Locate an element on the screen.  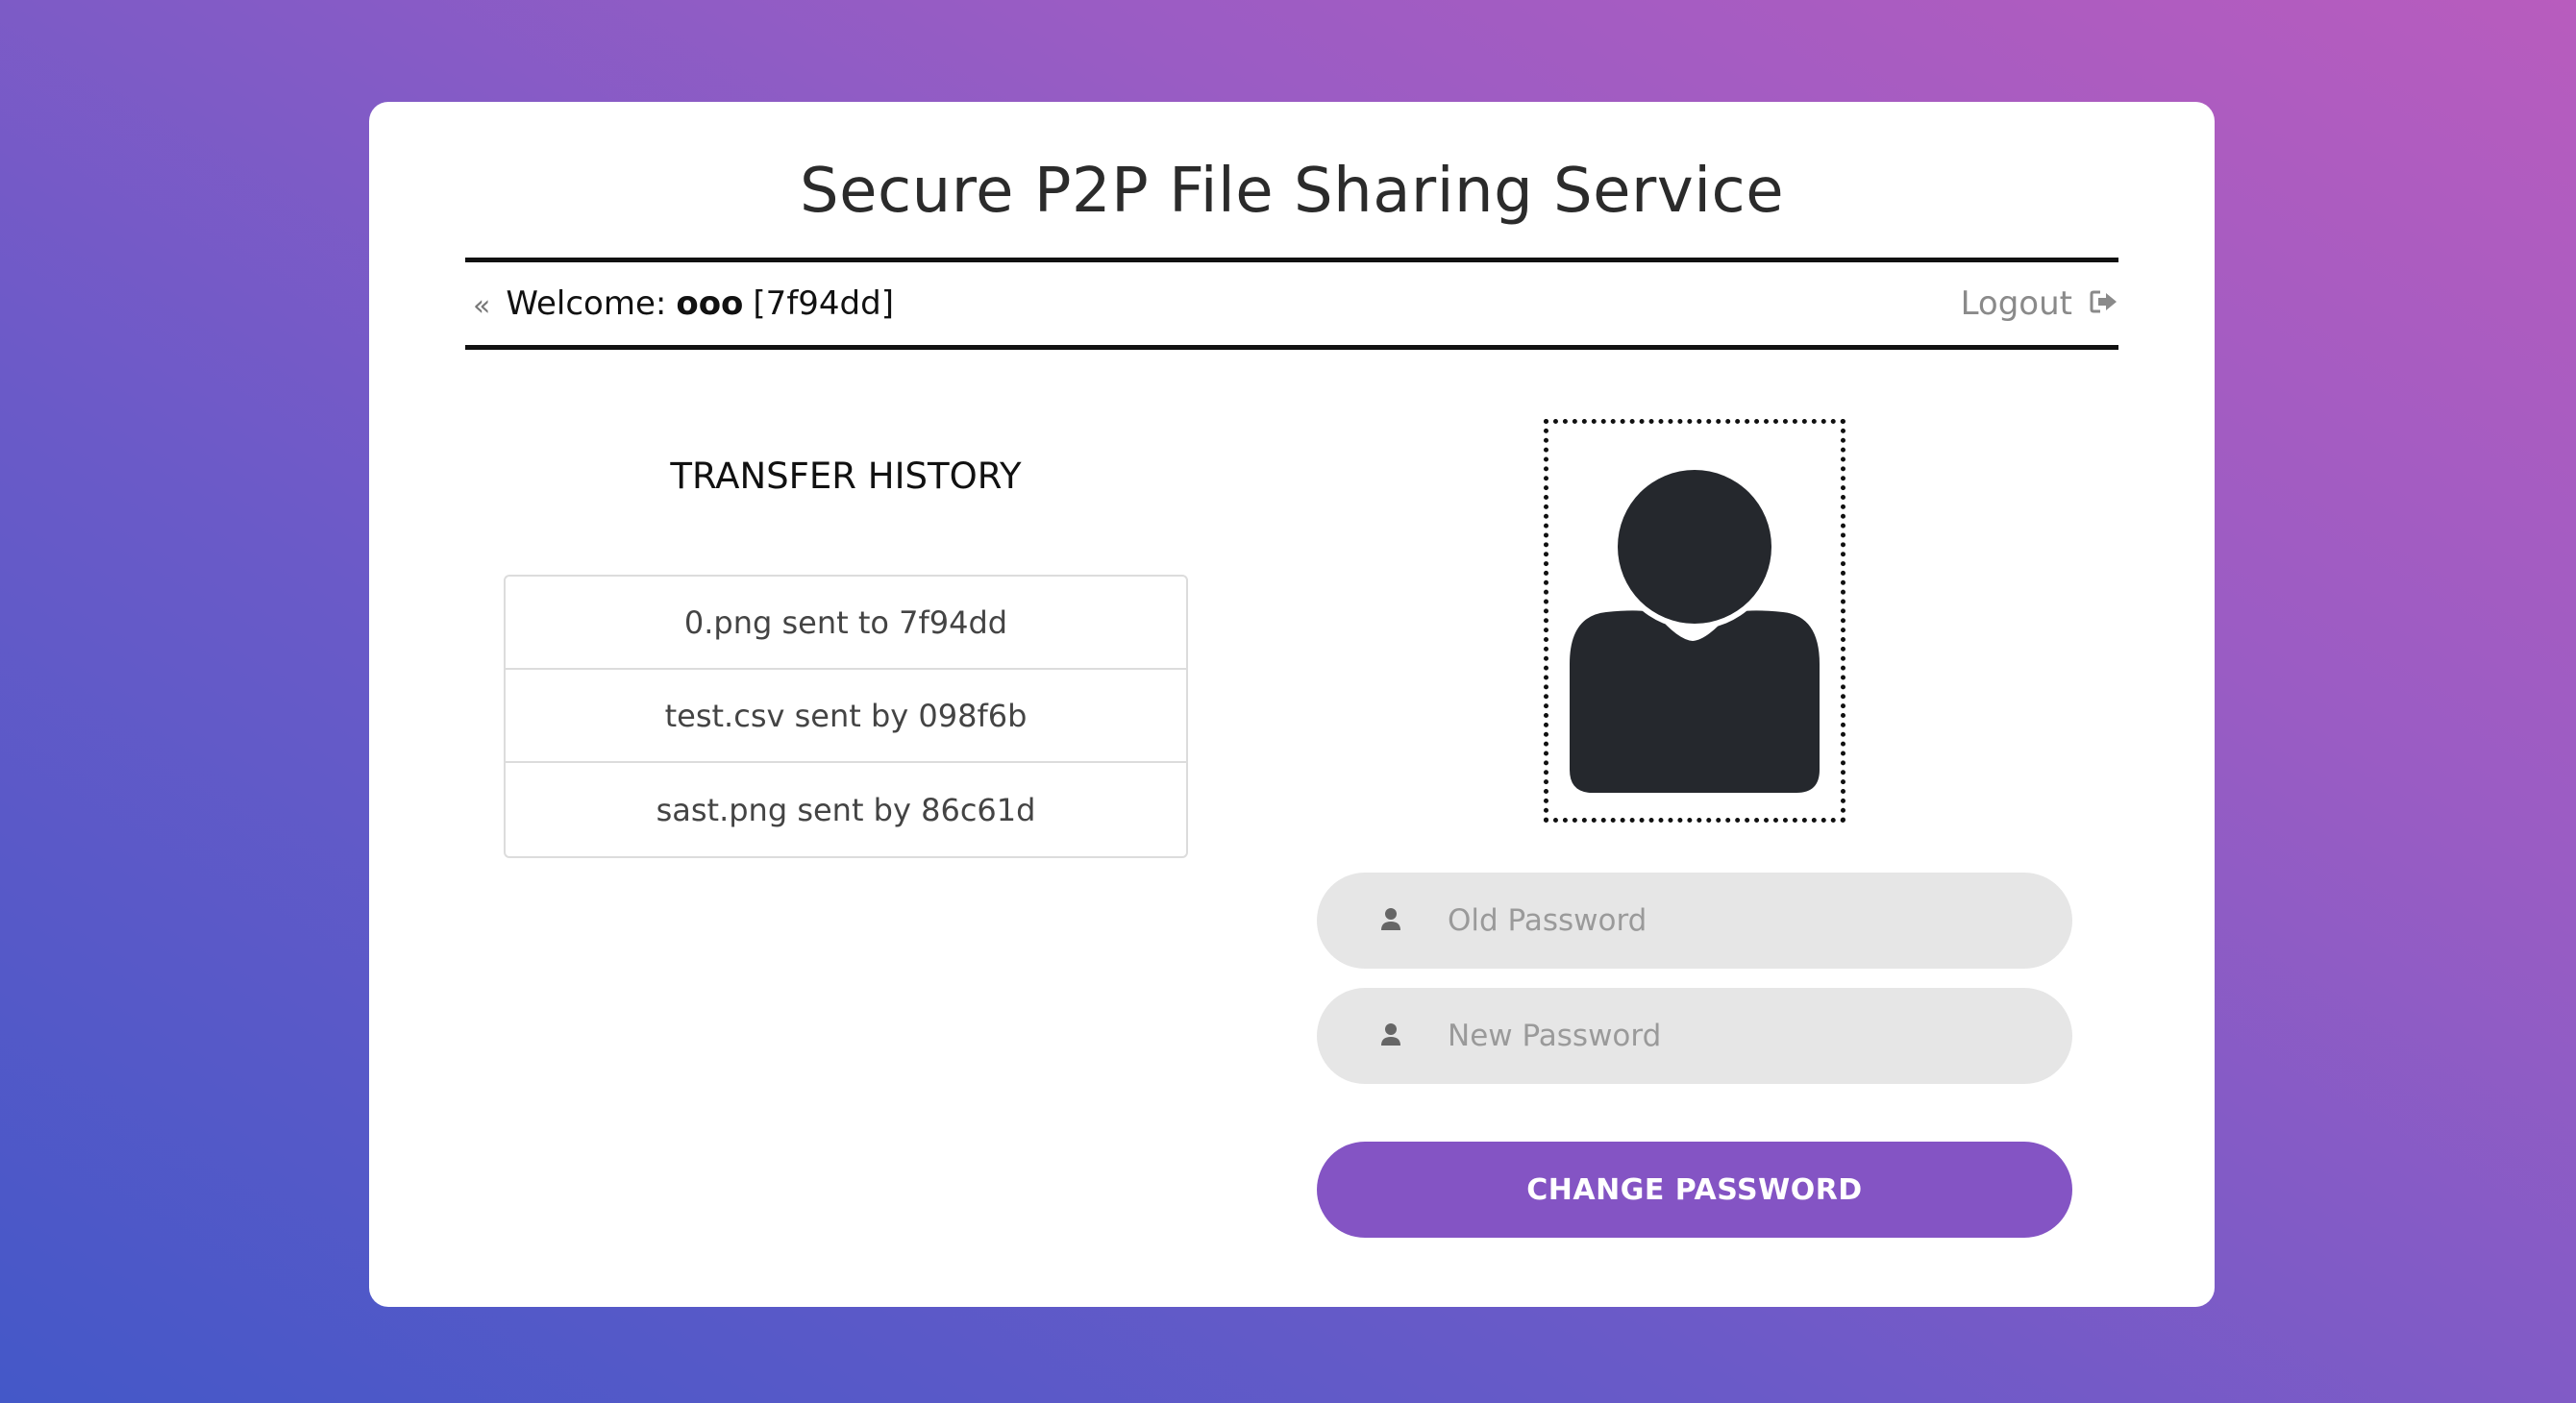
double-chevron-left-icon: « is located at coordinates (481, 306).